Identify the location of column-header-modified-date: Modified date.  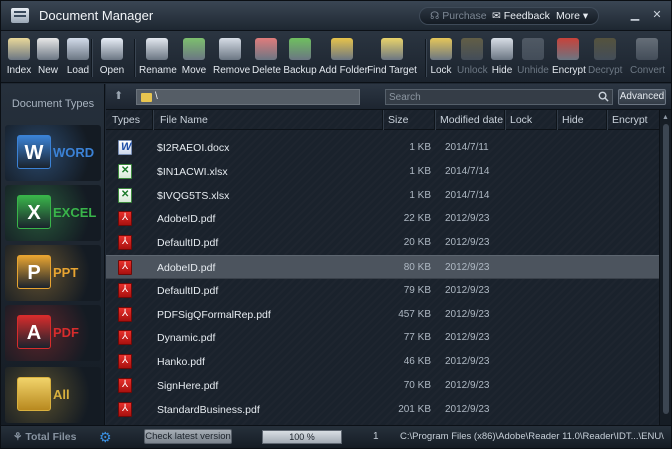
(471, 120).